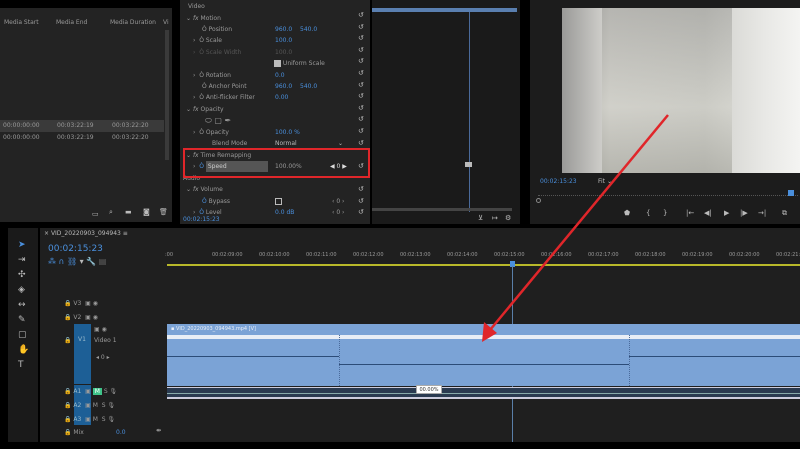 Image resolution: width=800 pixels, height=449 pixels. I want to click on arrow-shaft, so click(579, 222).